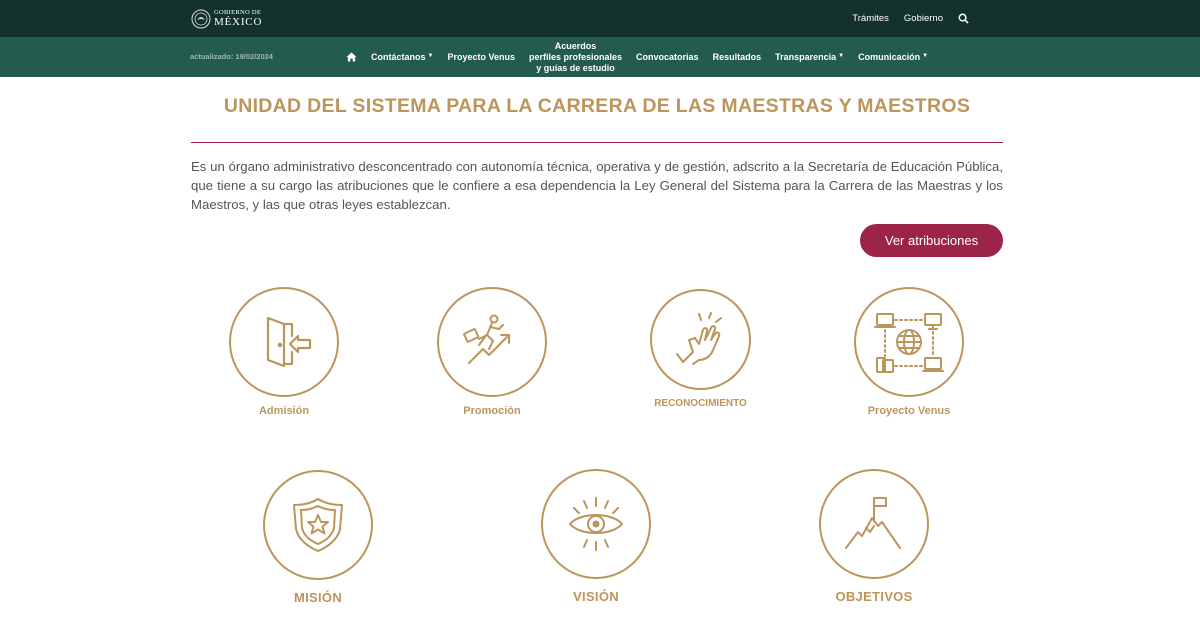 The width and height of the screenshot is (1200, 631). I want to click on ver-atribuciones-button: Ver atribuciones, so click(931, 240).